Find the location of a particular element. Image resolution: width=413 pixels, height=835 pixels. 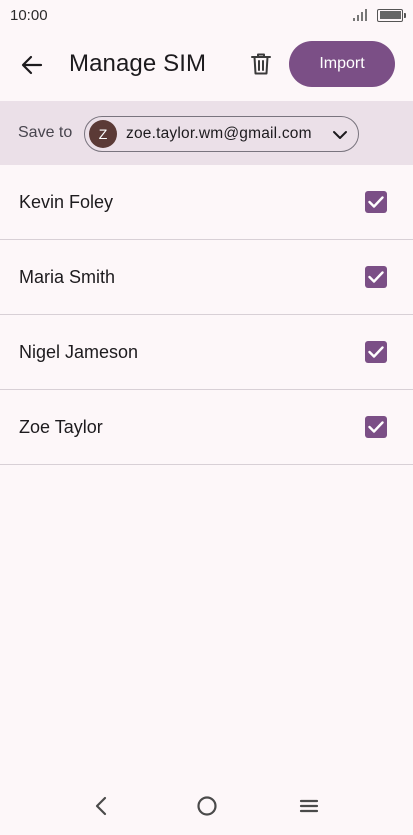

contact-name: Maria Smith is located at coordinates (67, 276).